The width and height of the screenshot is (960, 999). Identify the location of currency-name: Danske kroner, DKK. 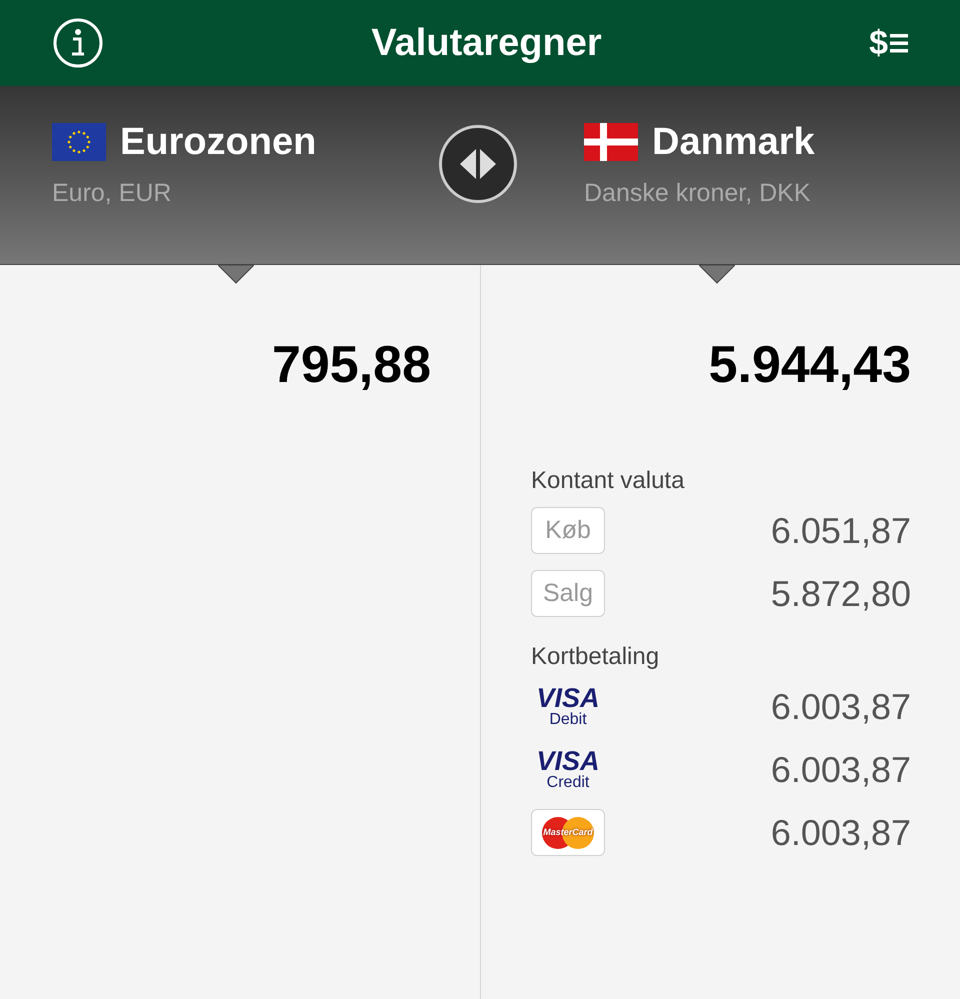
(698, 193).